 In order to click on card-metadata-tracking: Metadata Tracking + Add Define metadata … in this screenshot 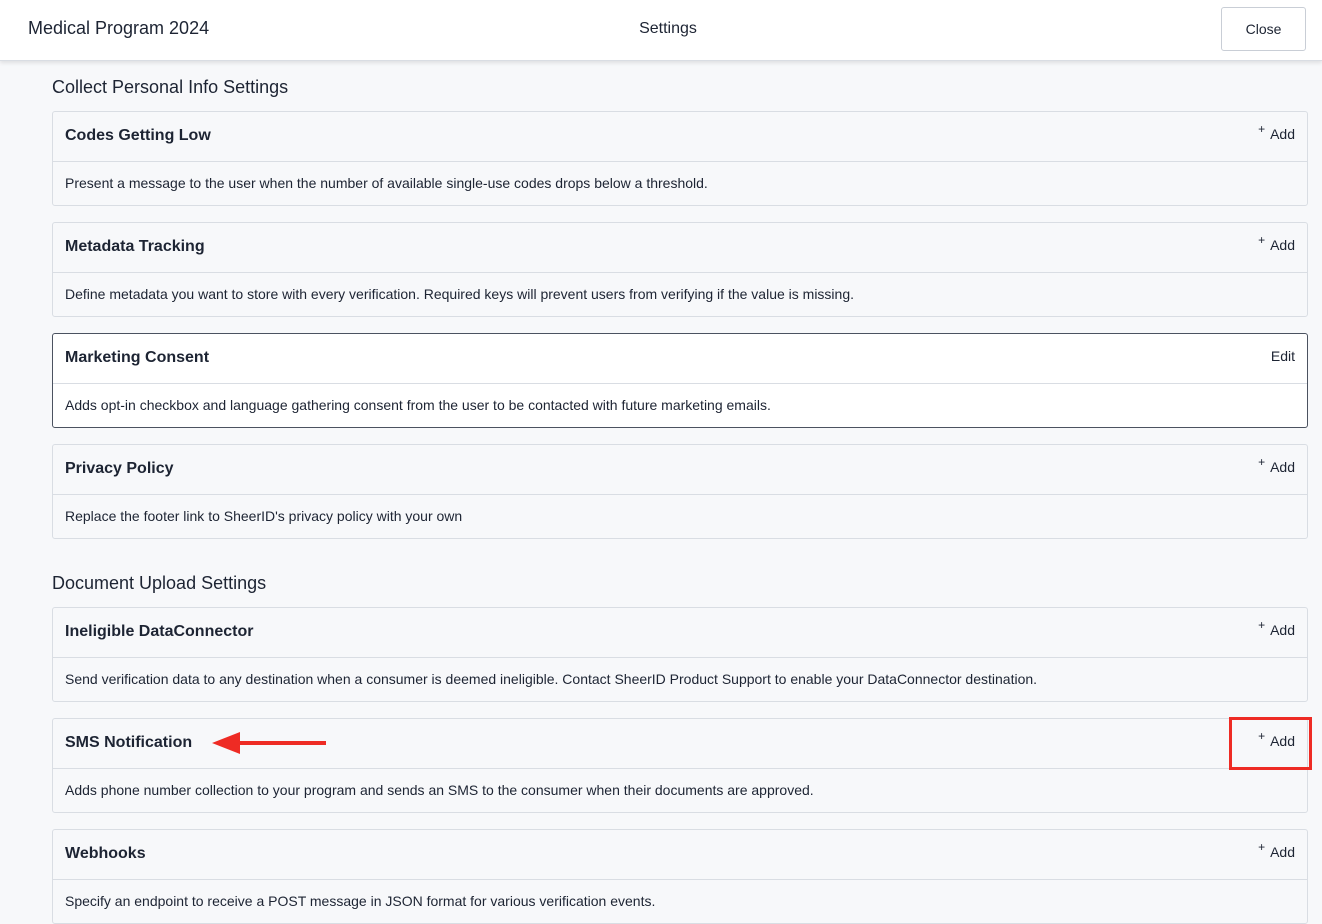, I will do `click(680, 269)`.